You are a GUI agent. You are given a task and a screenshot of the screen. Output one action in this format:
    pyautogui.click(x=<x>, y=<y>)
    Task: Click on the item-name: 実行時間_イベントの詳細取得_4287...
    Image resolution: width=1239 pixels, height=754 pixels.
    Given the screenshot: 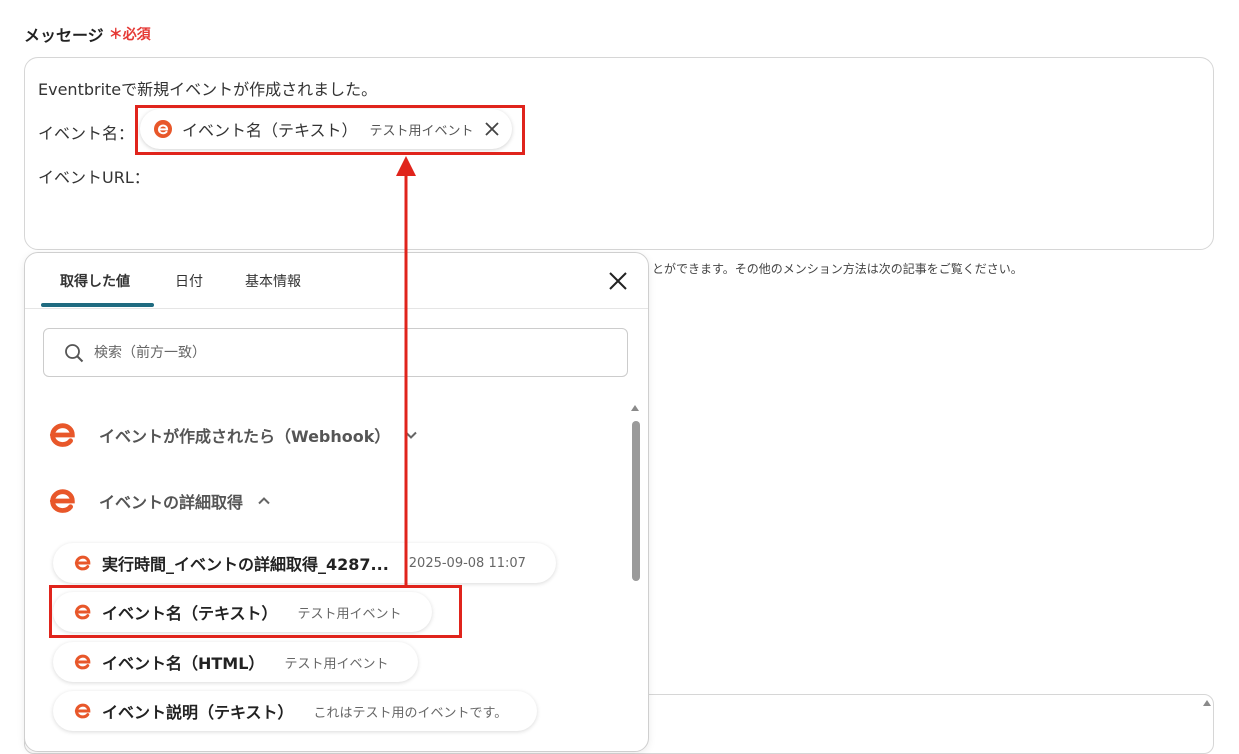 What is the action you would take?
    pyautogui.click(x=245, y=564)
    